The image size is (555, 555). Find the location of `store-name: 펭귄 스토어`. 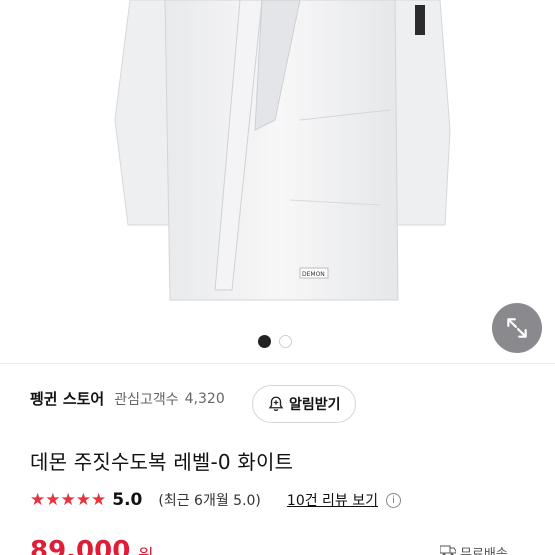

store-name: 펭귄 스토어 is located at coordinates (67, 398).